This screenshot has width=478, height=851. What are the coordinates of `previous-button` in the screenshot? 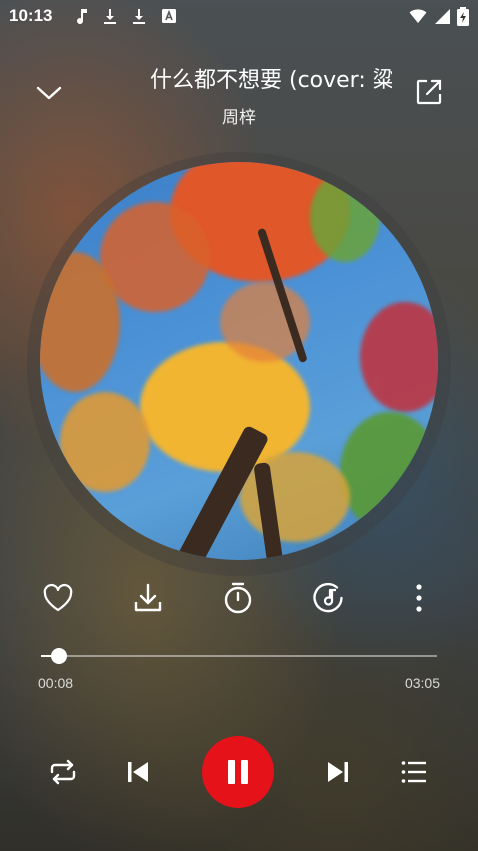 It's located at (138, 772).